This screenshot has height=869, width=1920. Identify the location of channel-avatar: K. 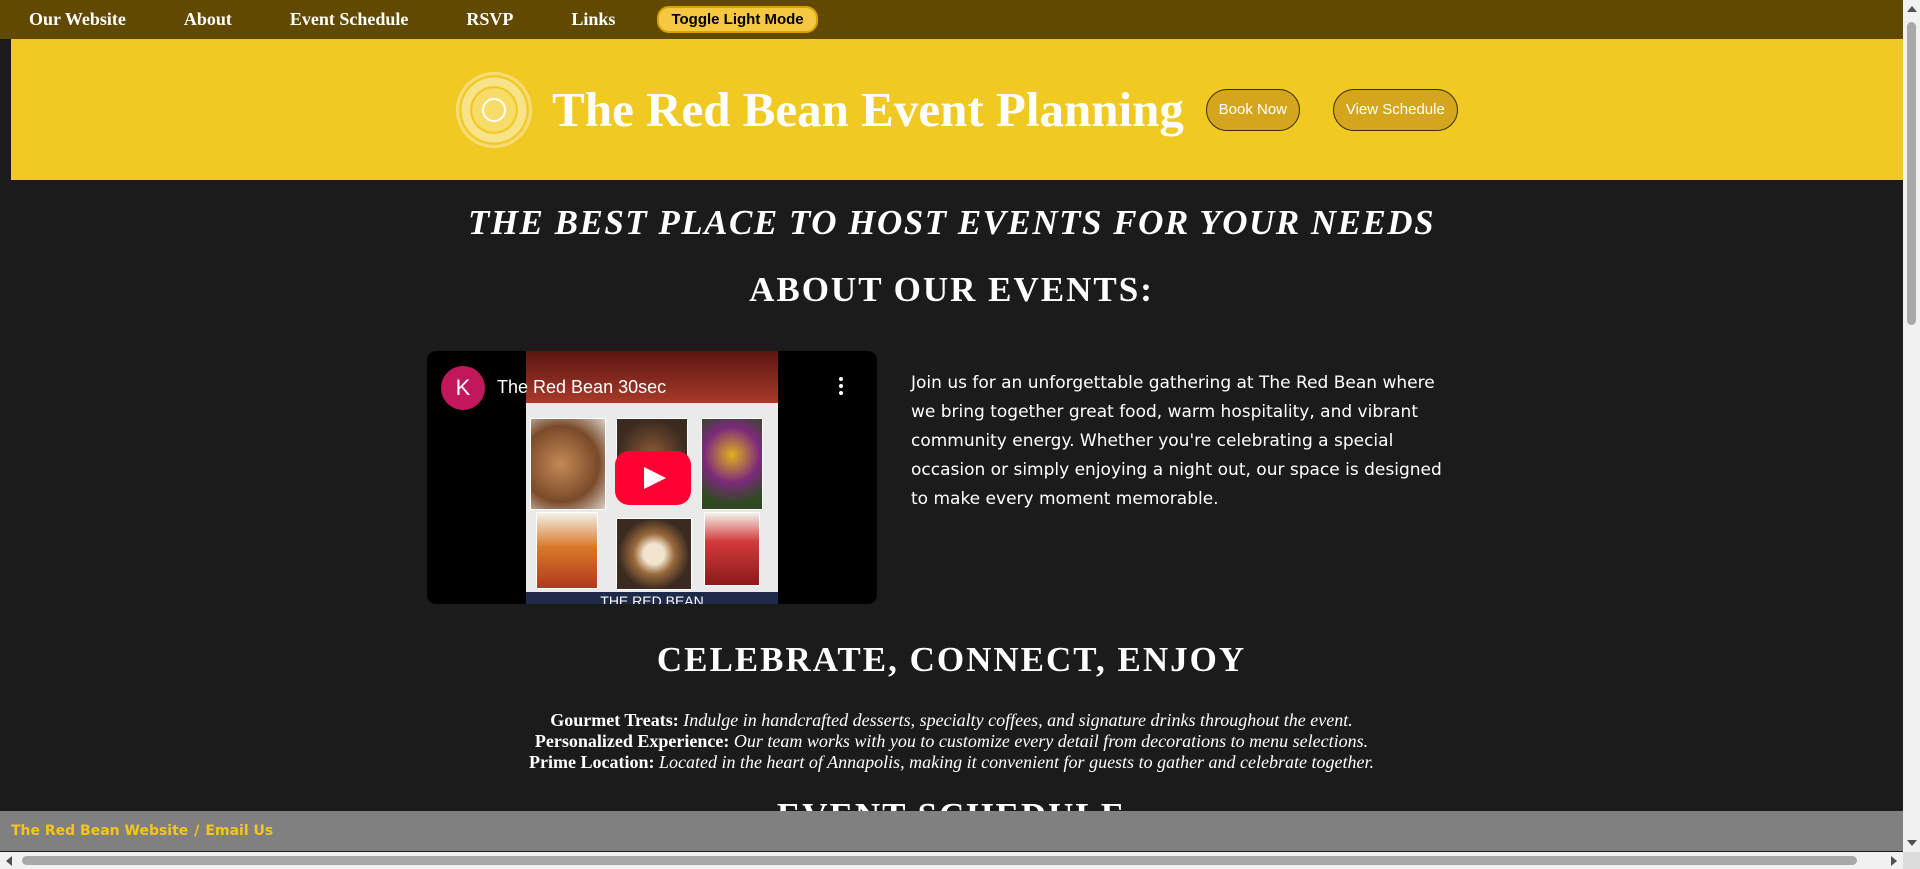
(463, 388).